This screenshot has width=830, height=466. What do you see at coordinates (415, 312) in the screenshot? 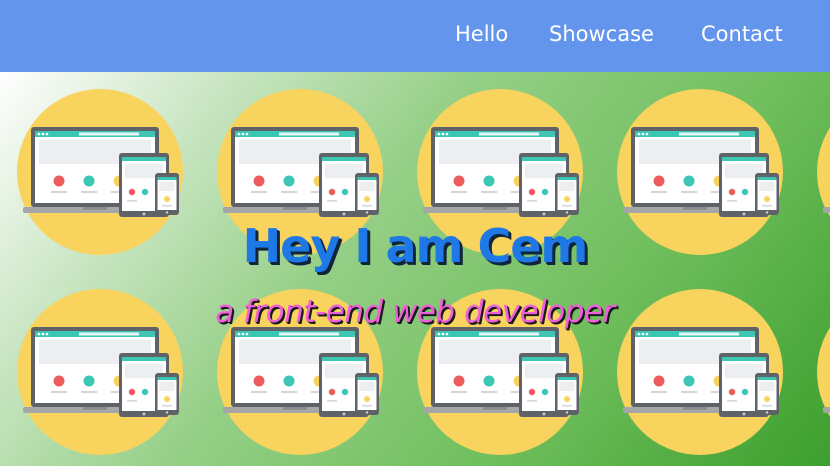
I see `hero-subtitle: a front-end web developer` at bounding box center [415, 312].